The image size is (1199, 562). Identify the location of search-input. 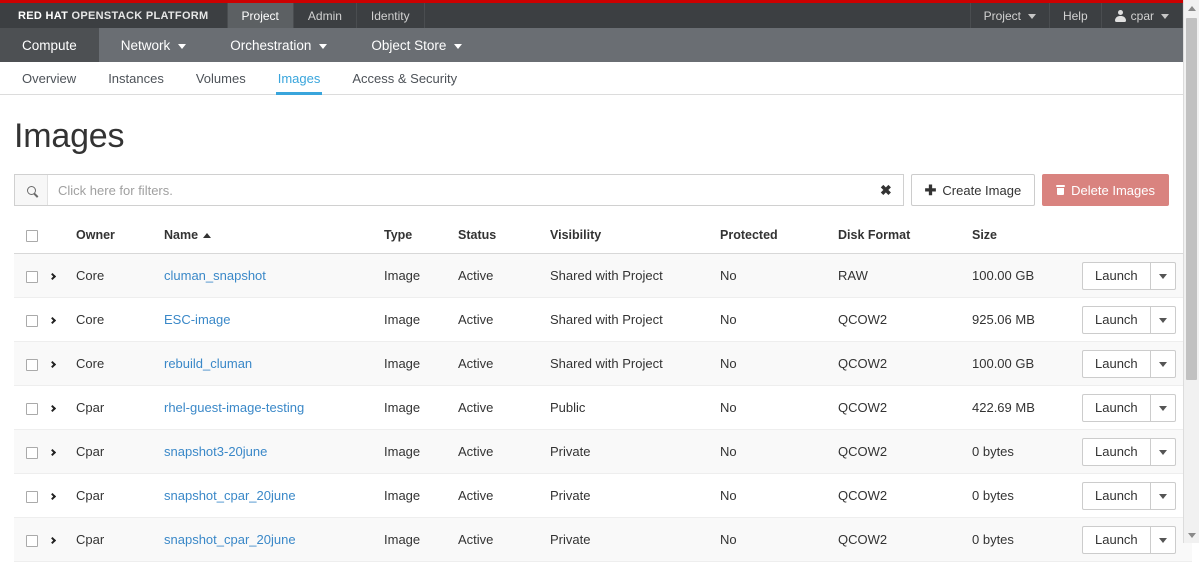
(458, 190).